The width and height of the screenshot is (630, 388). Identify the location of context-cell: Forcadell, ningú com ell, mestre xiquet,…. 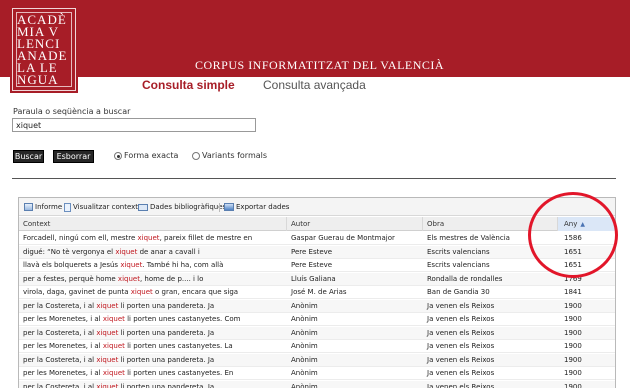
(153, 238).